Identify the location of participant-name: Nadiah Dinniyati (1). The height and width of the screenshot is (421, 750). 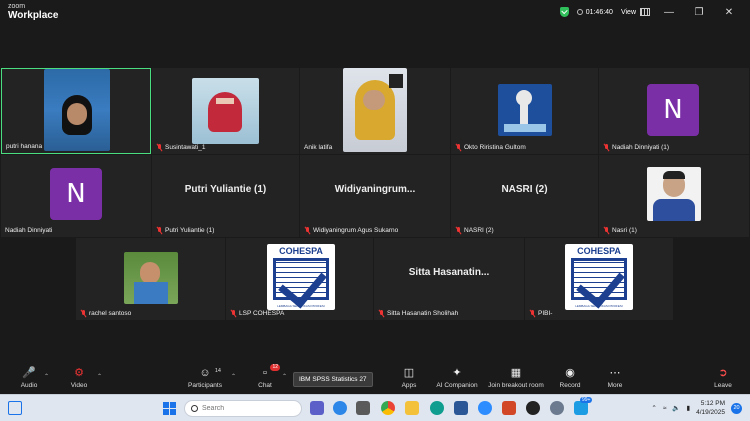
(636, 147).